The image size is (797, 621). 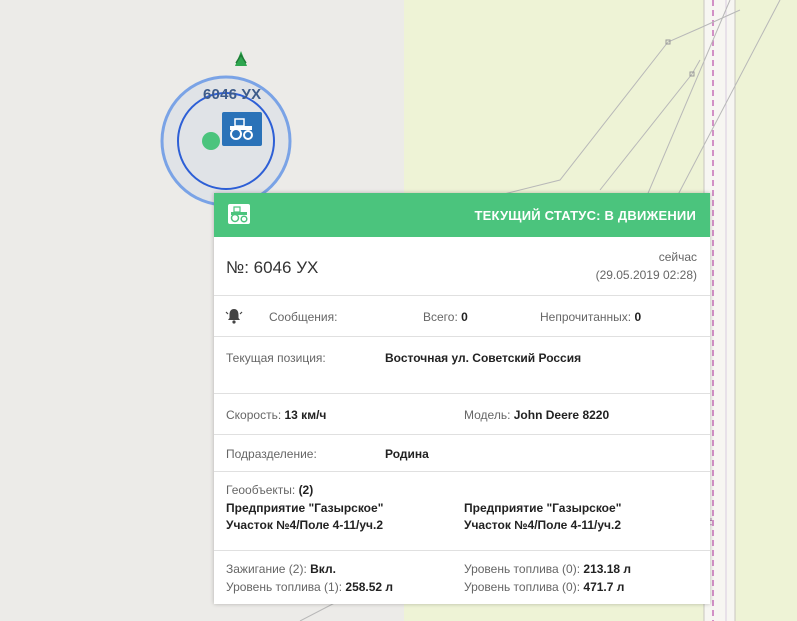 What do you see at coordinates (369, 587) in the screenshot?
I see `fuel-1-value: 258.52 л` at bounding box center [369, 587].